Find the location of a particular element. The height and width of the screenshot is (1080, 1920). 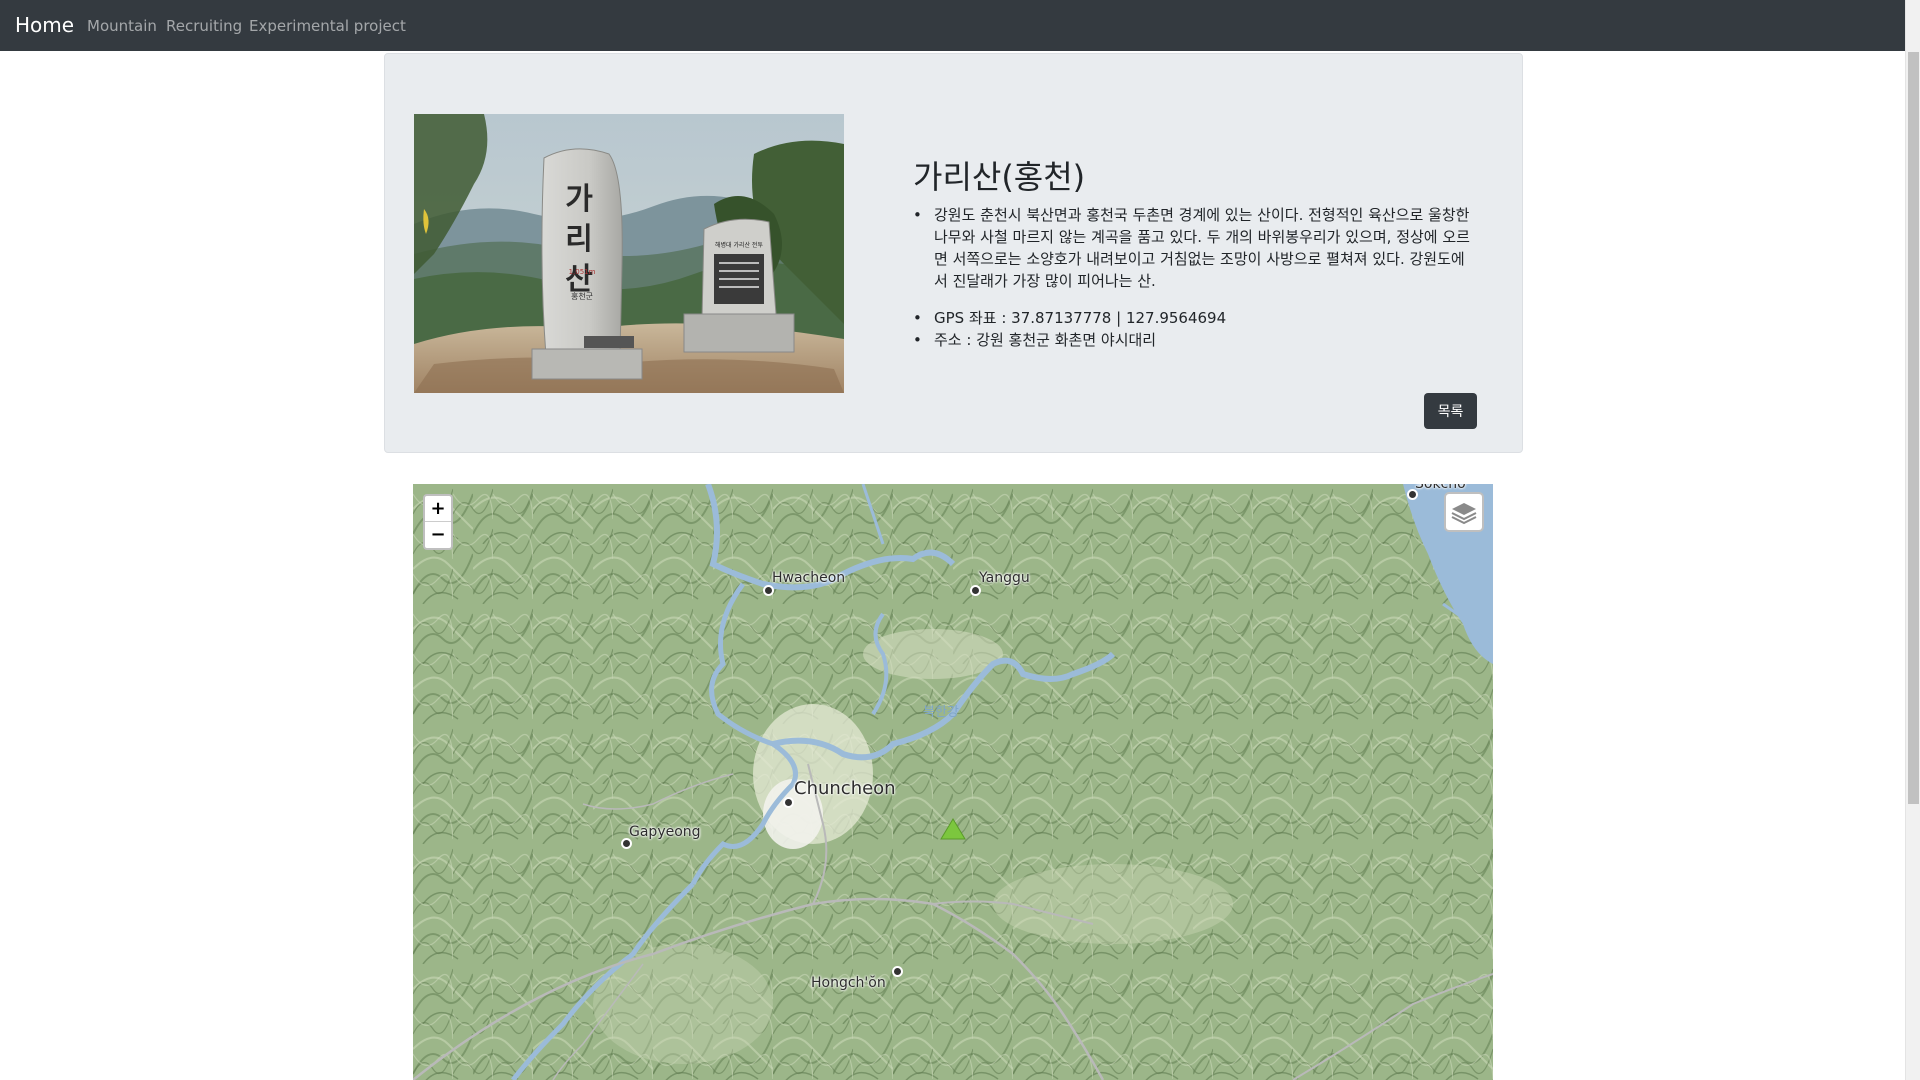

scrollbar-thumb is located at coordinates (1913, 428).